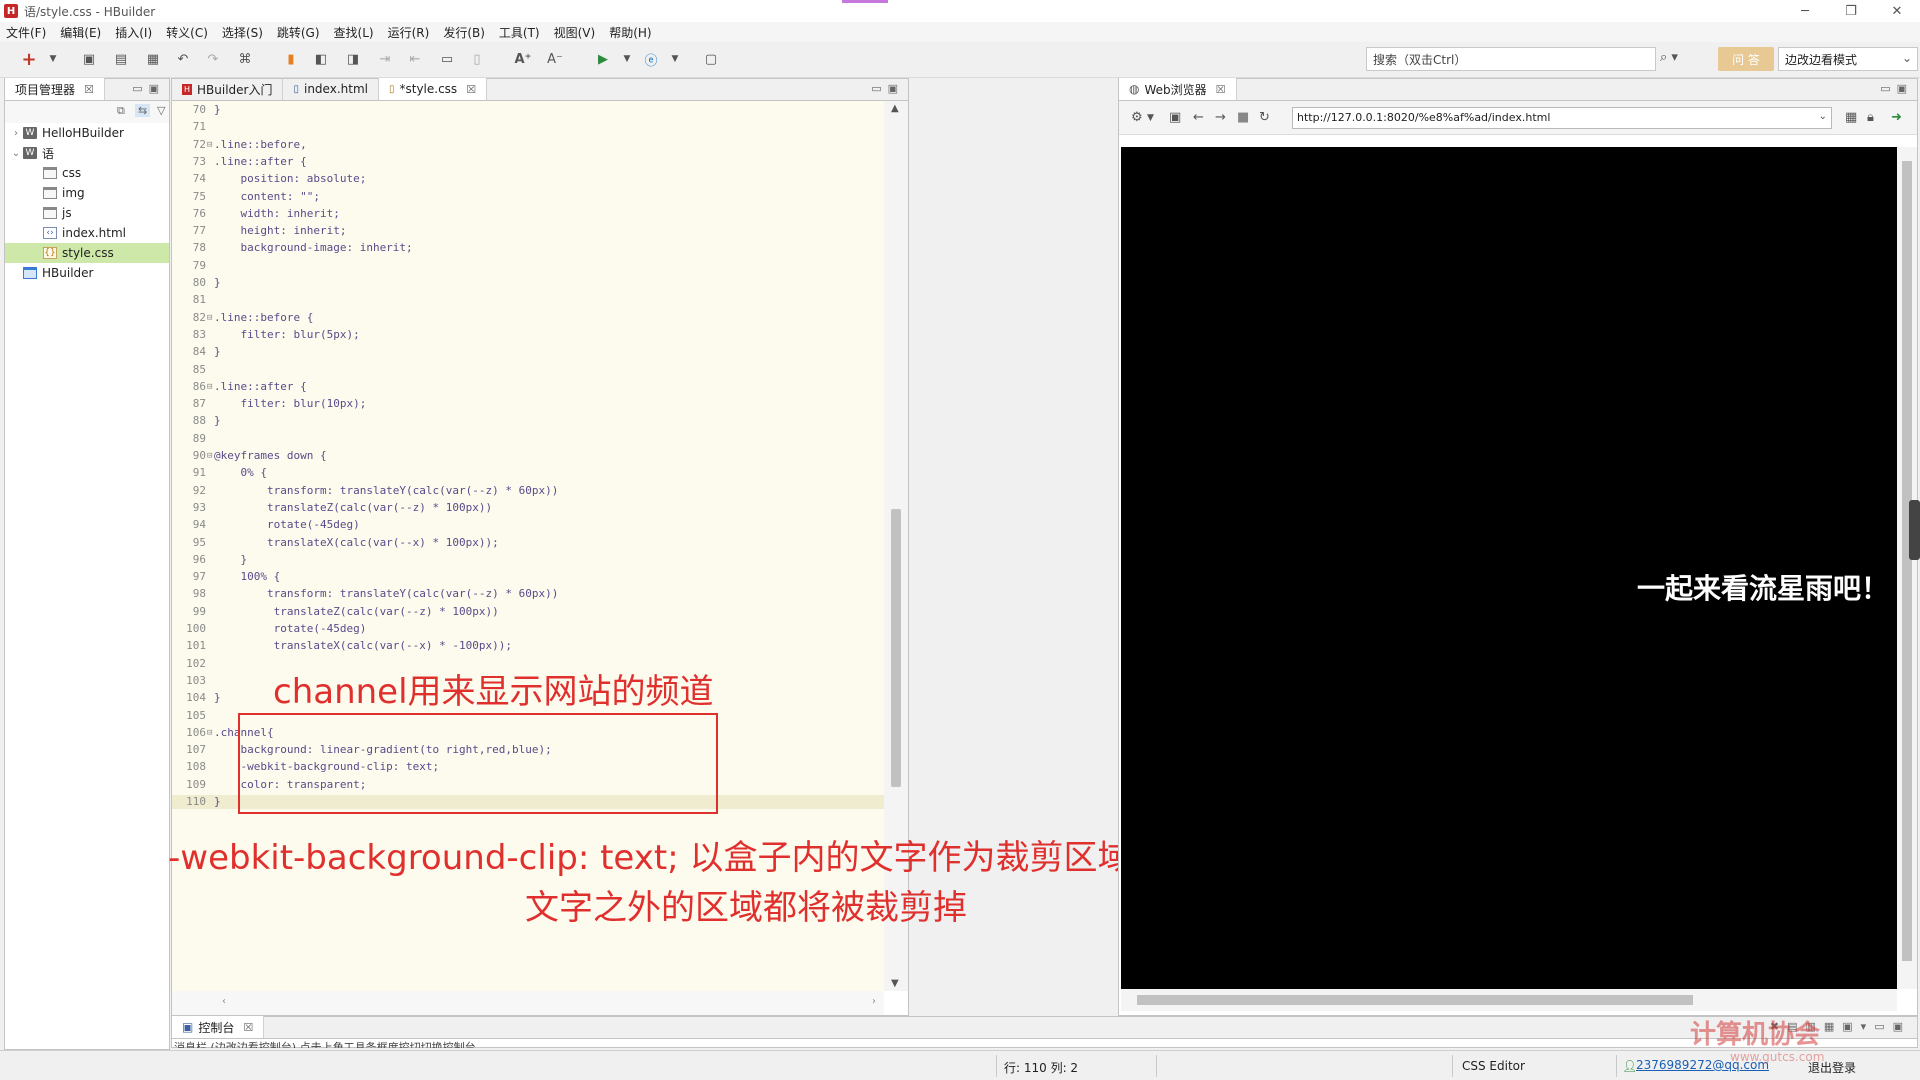 The image size is (1920, 1080). I want to click on code-line: 89, so click(528, 439).